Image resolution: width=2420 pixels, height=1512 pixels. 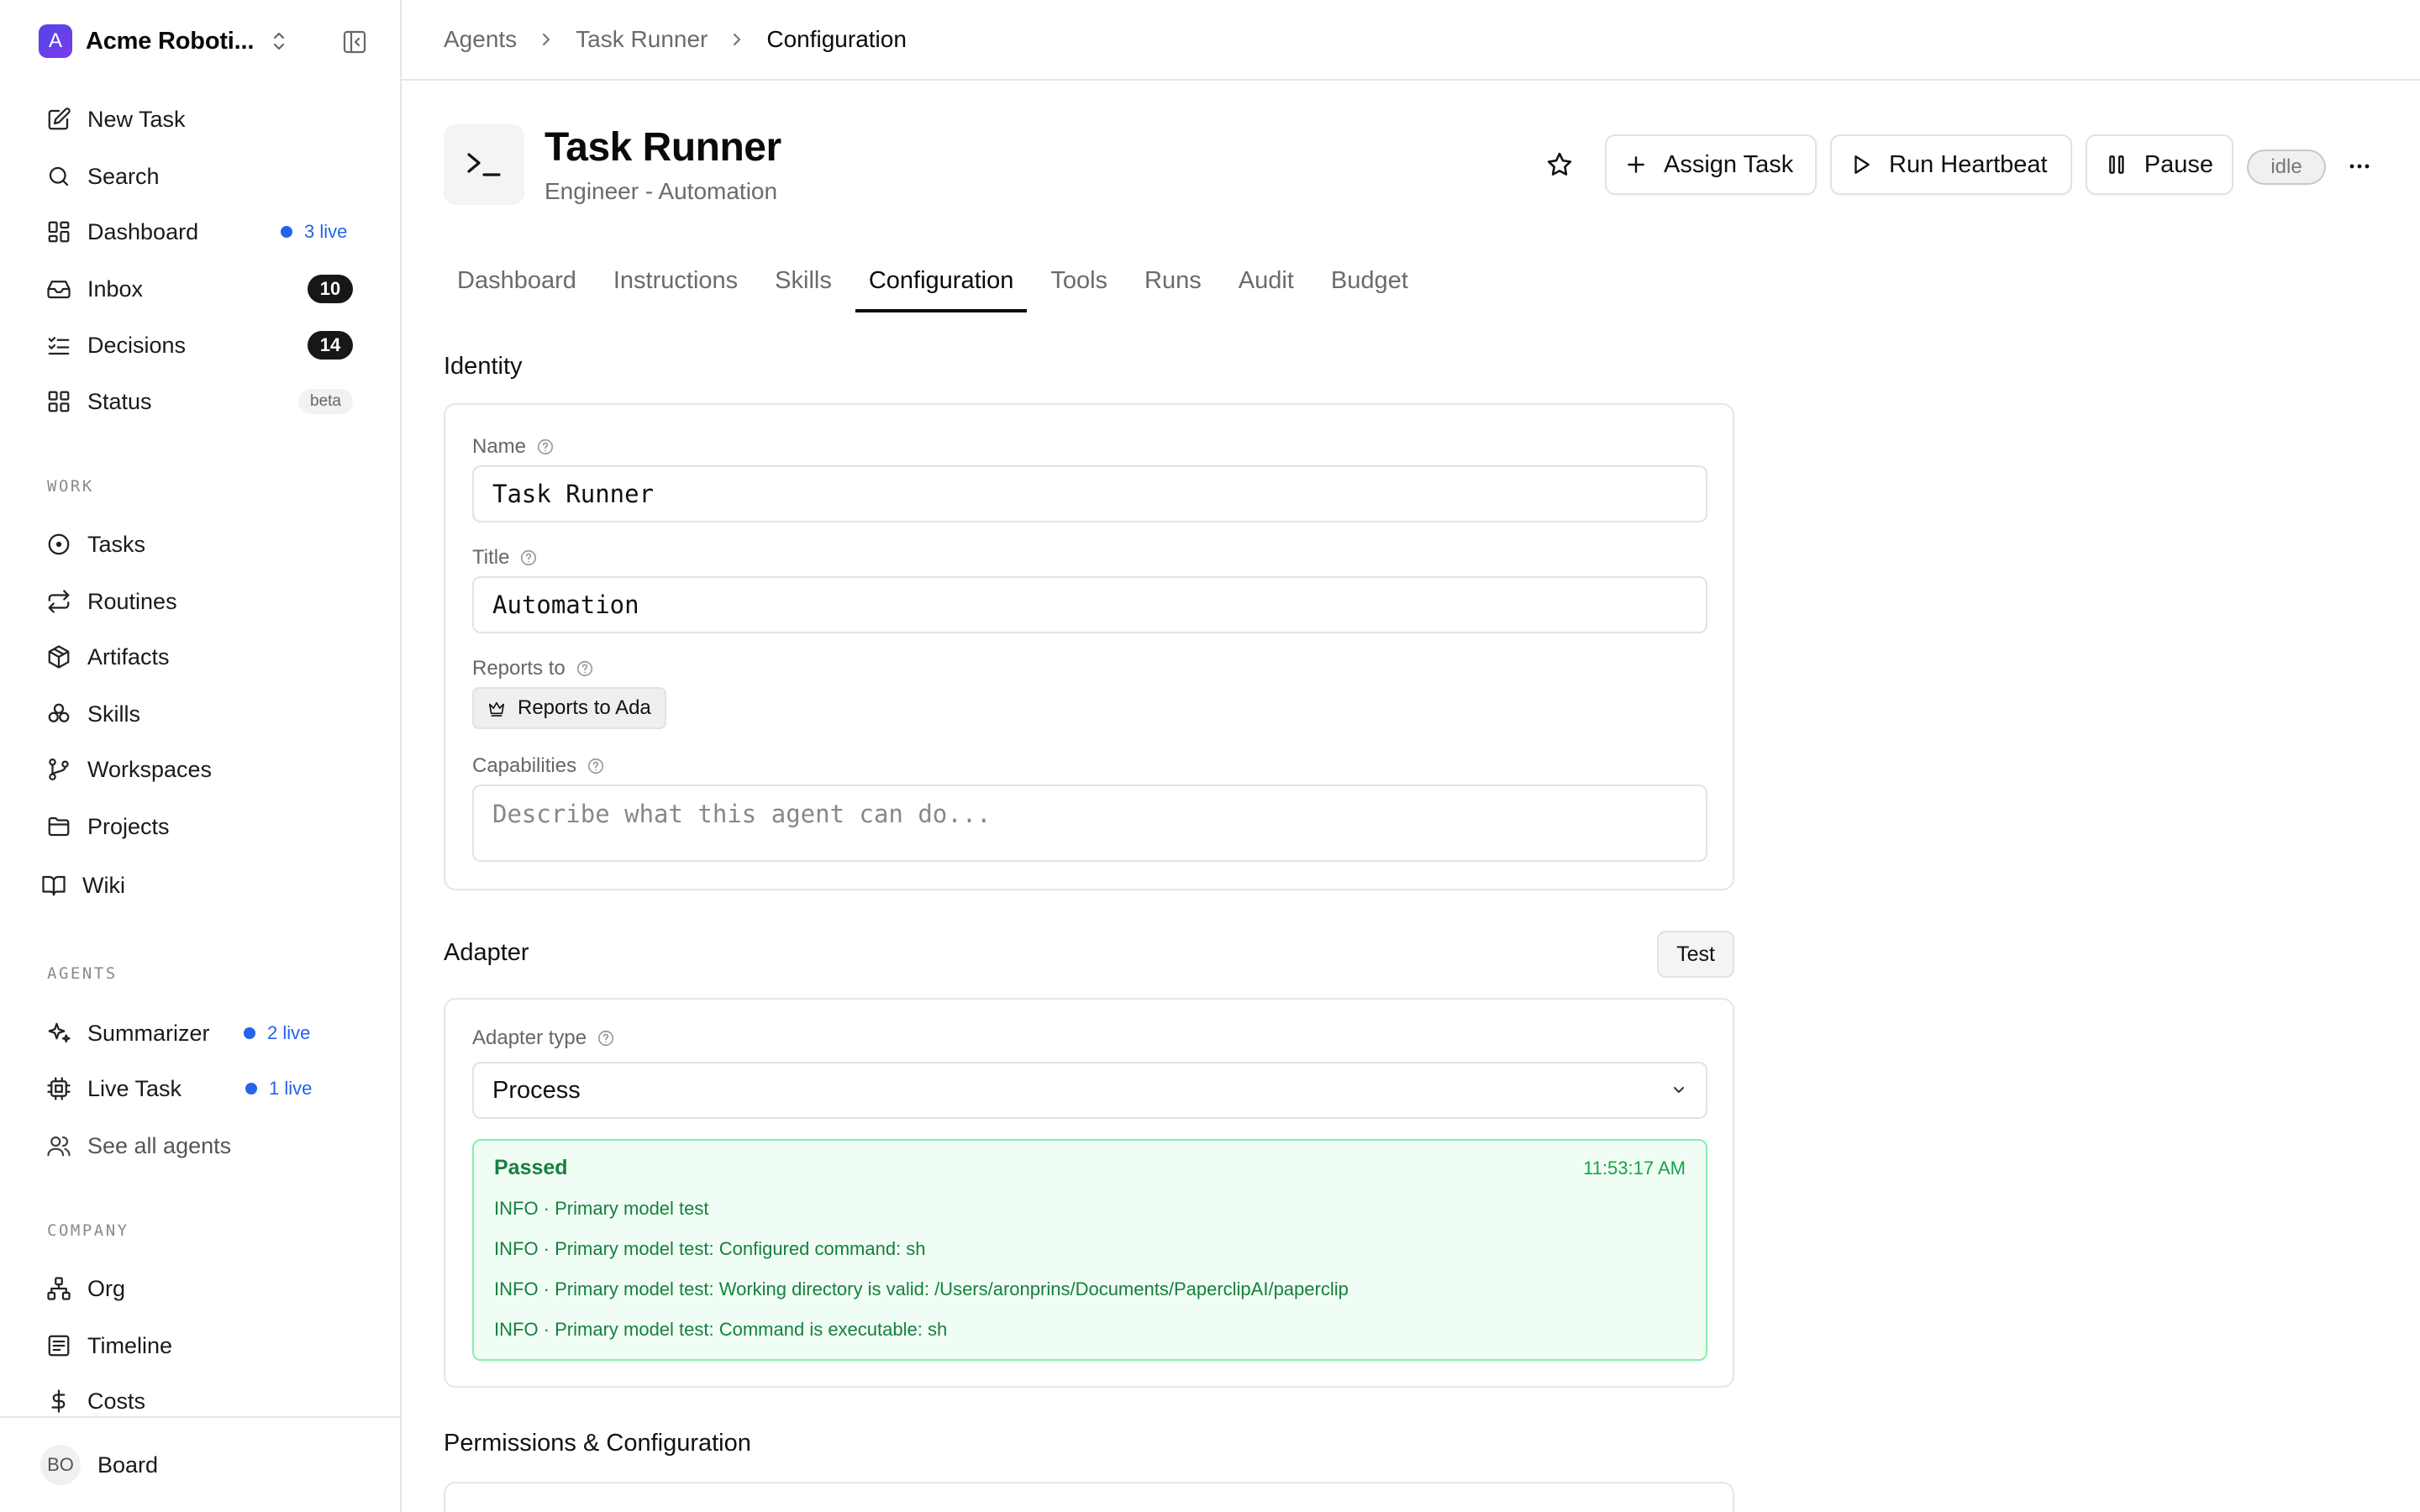 I want to click on nav-agent-summarizer: Summarizer 2 live, so click(x=202, y=1033).